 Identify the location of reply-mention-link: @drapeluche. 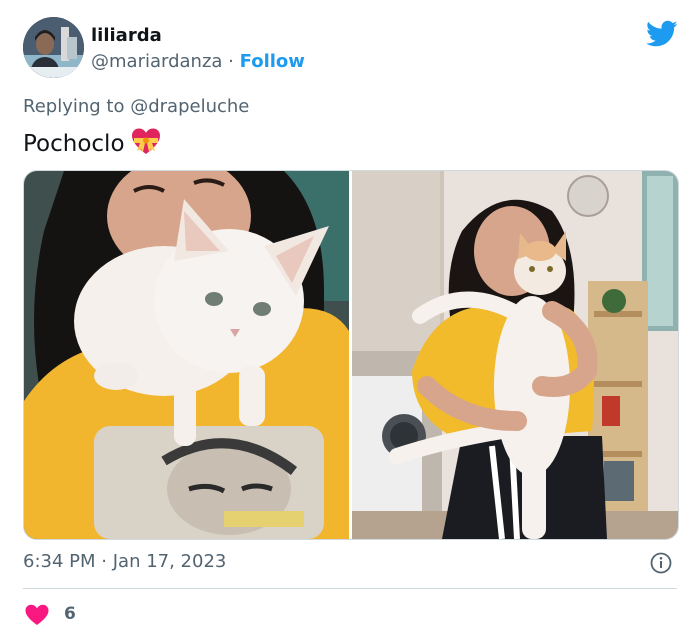
(189, 106).